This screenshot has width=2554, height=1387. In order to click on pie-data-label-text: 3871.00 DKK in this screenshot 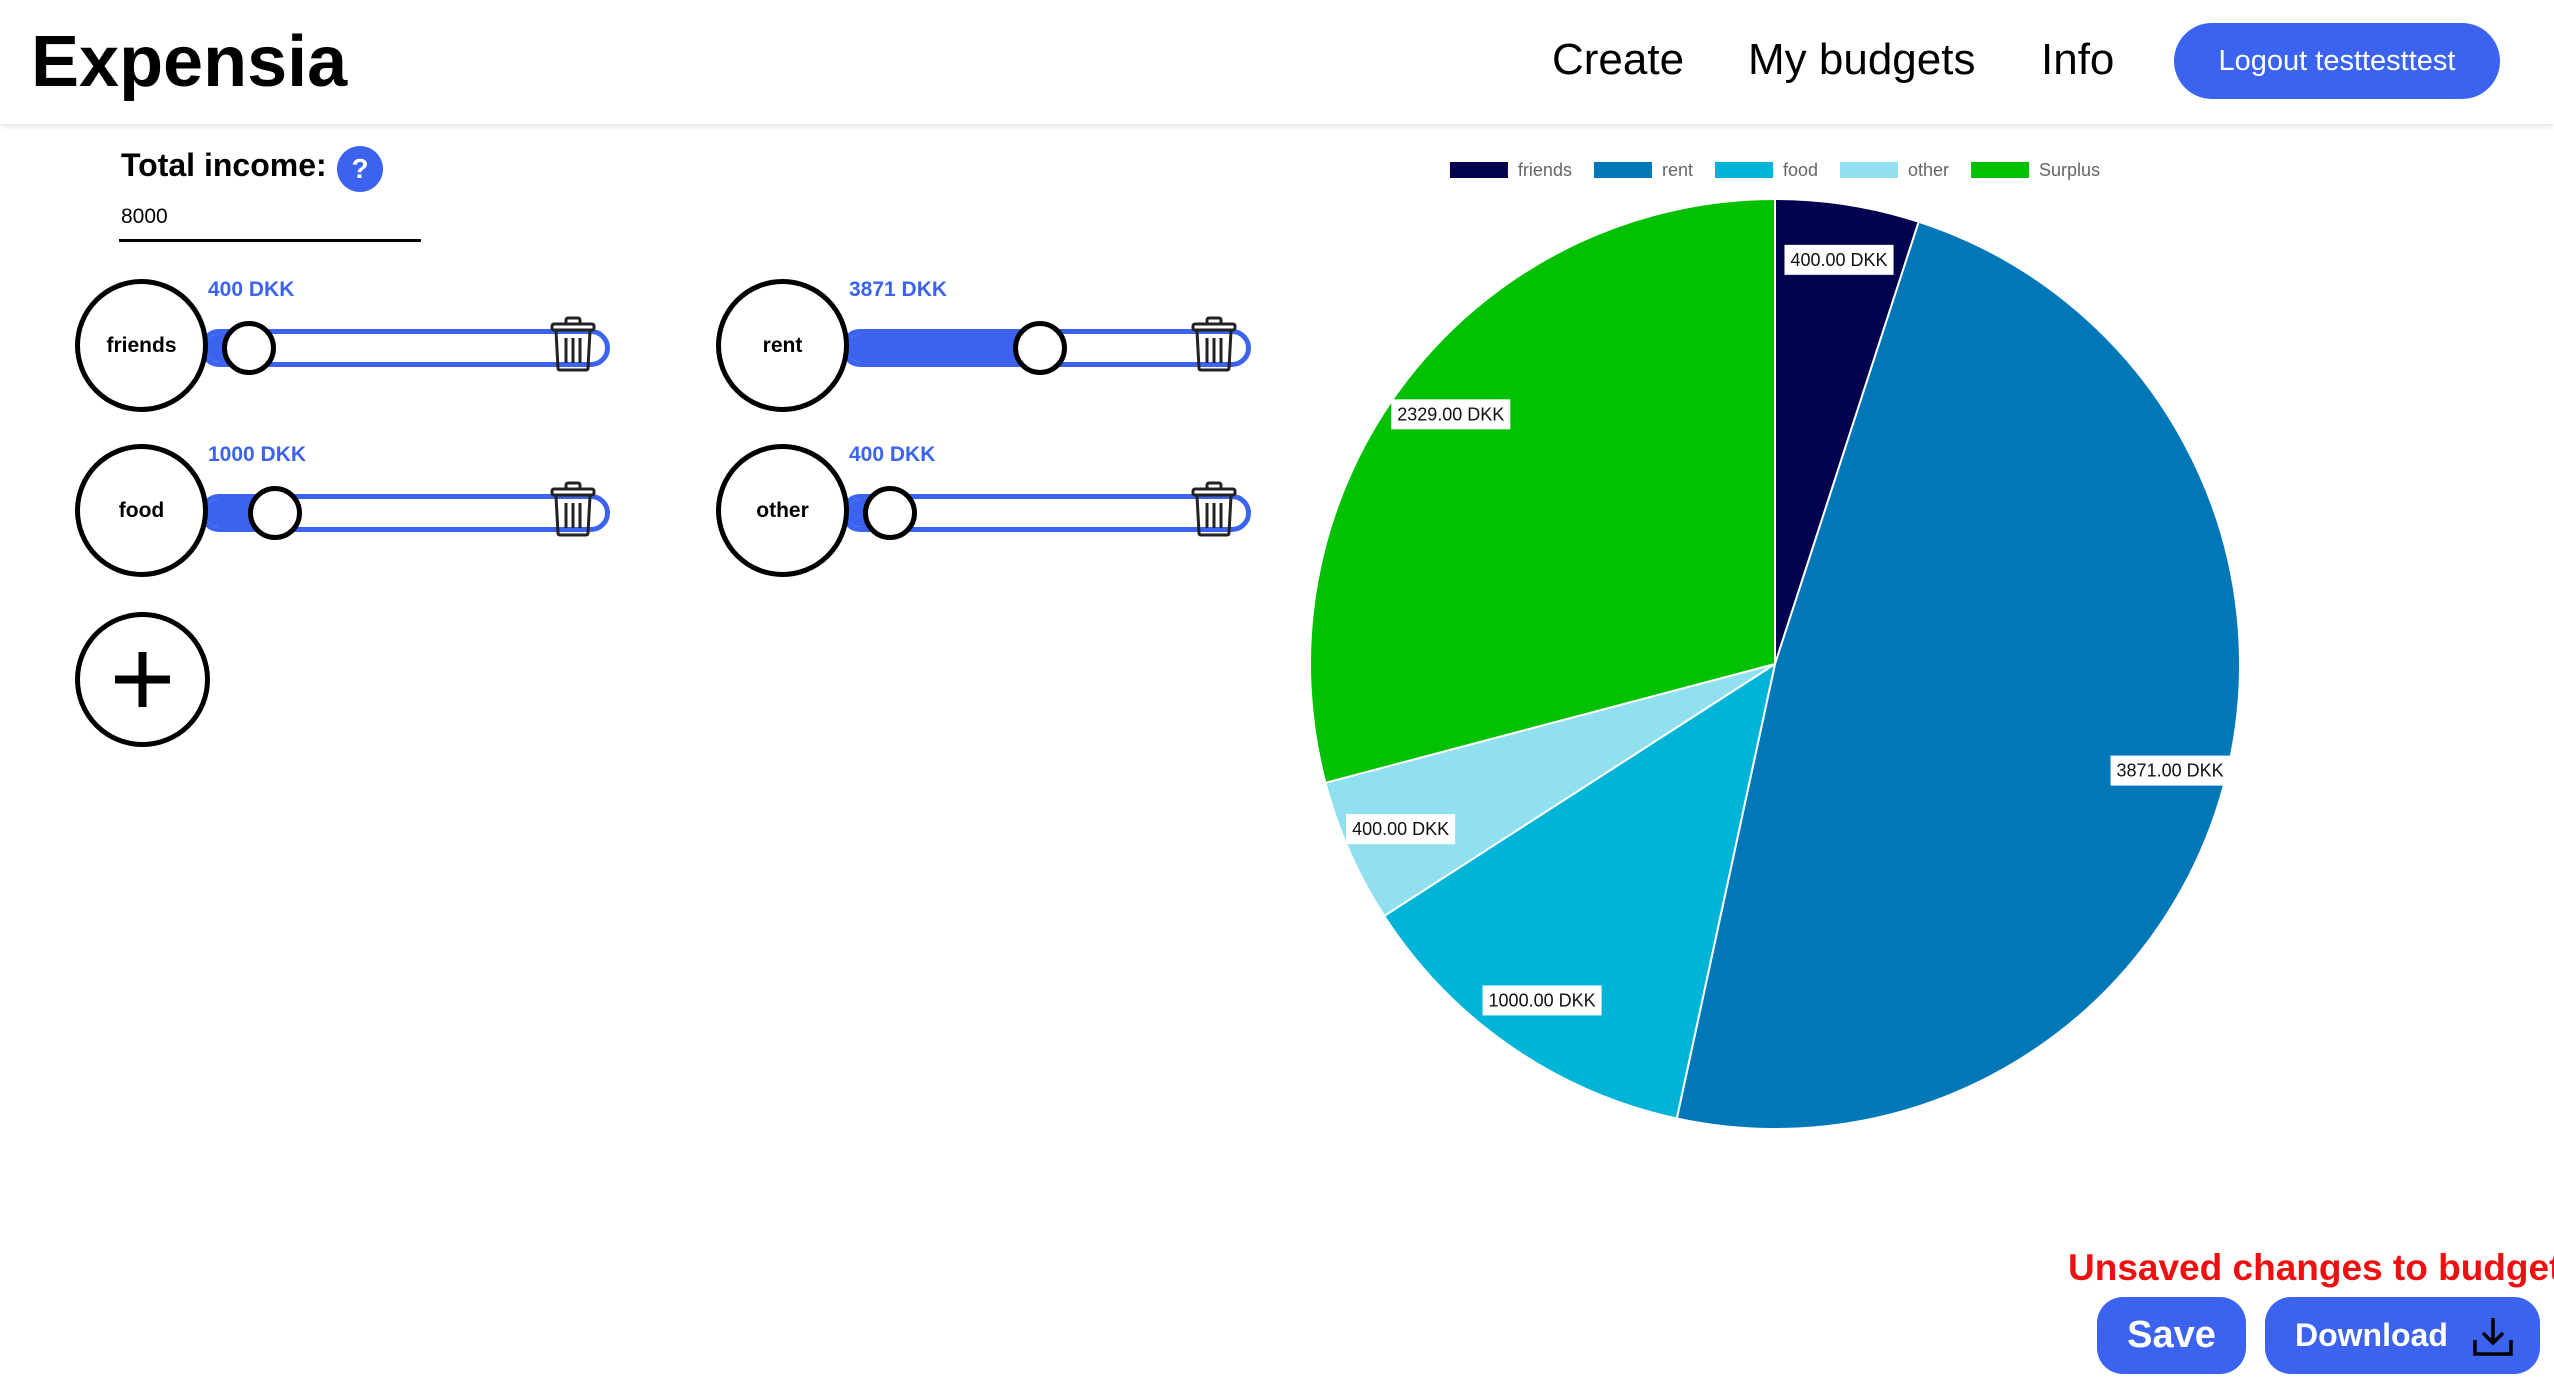, I will do `click(2170, 771)`.